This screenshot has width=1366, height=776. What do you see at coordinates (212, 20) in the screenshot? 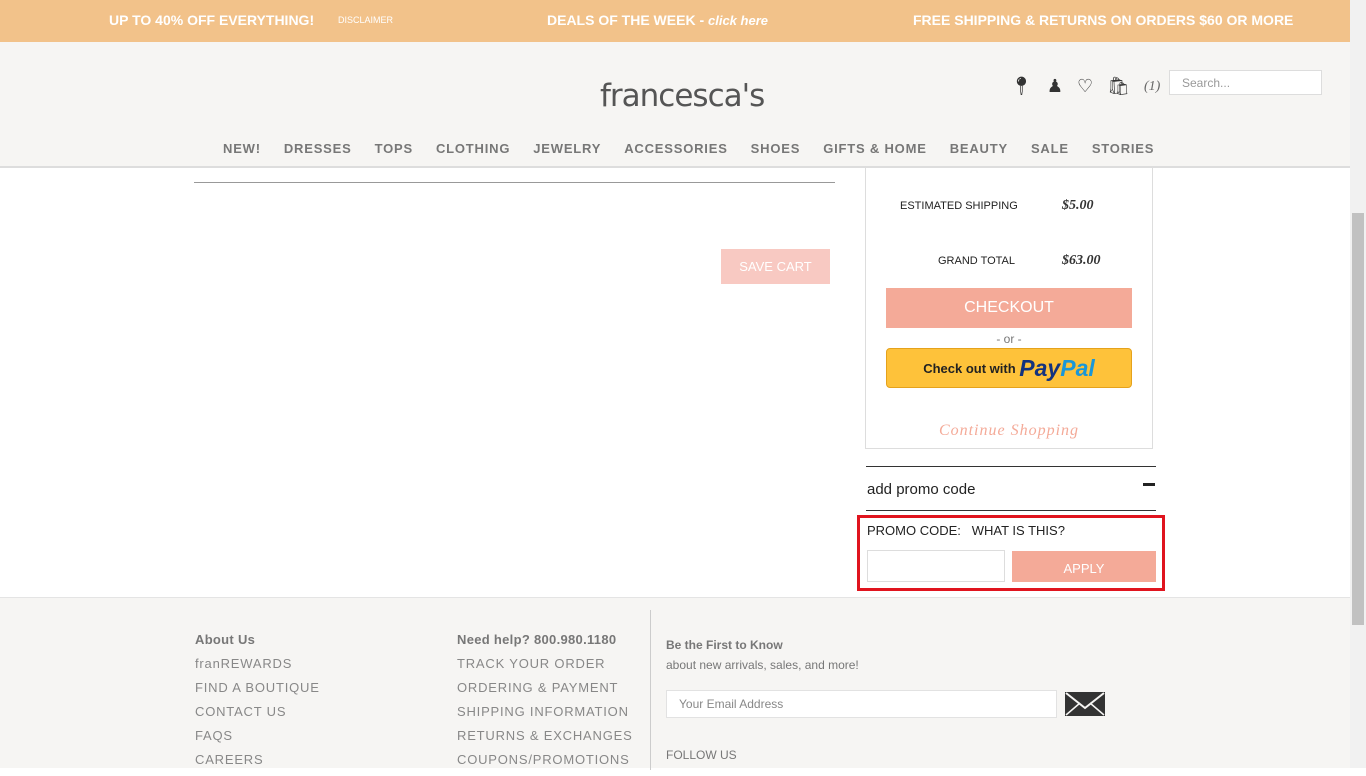
I see `banner-sale-text: UP TO 40% OFF EVERYTHING!` at bounding box center [212, 20].